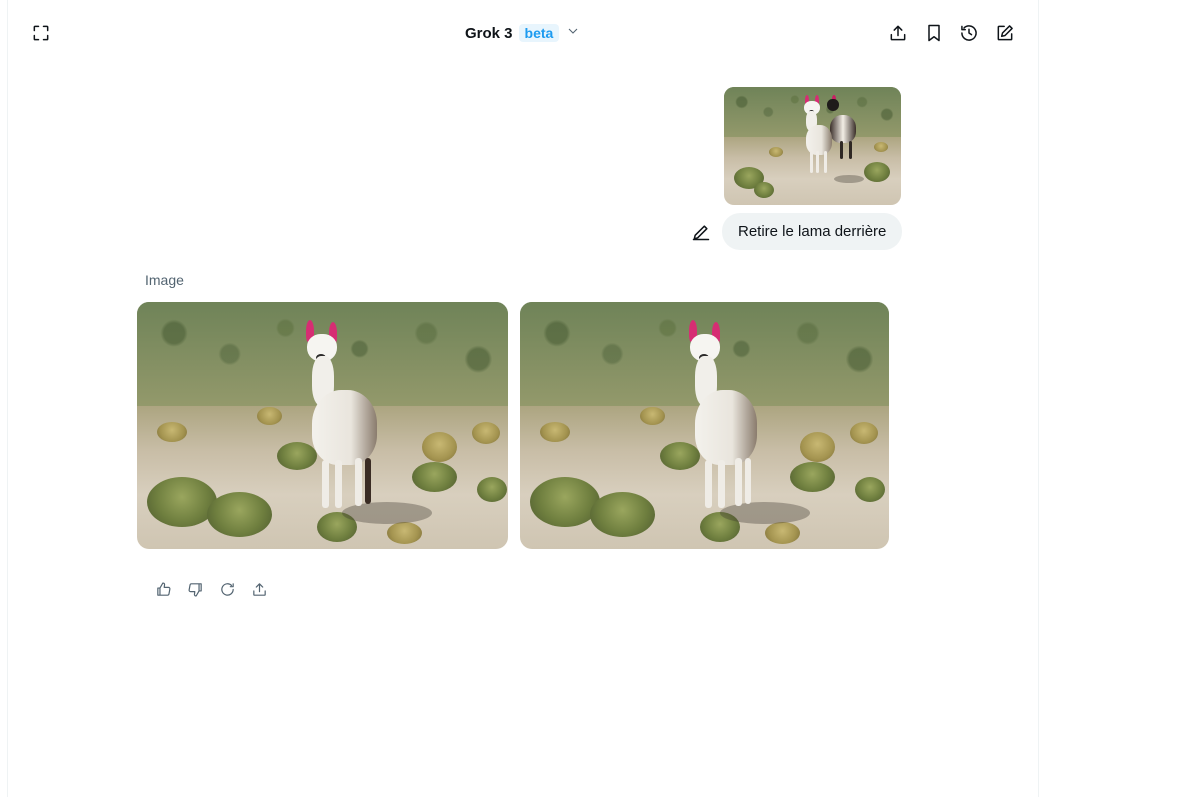 This screenshot has width=1200, height=797. Describe the element at coordinates (489, 33) in the screenshot. I see `model-name: Grok 3` at that location.